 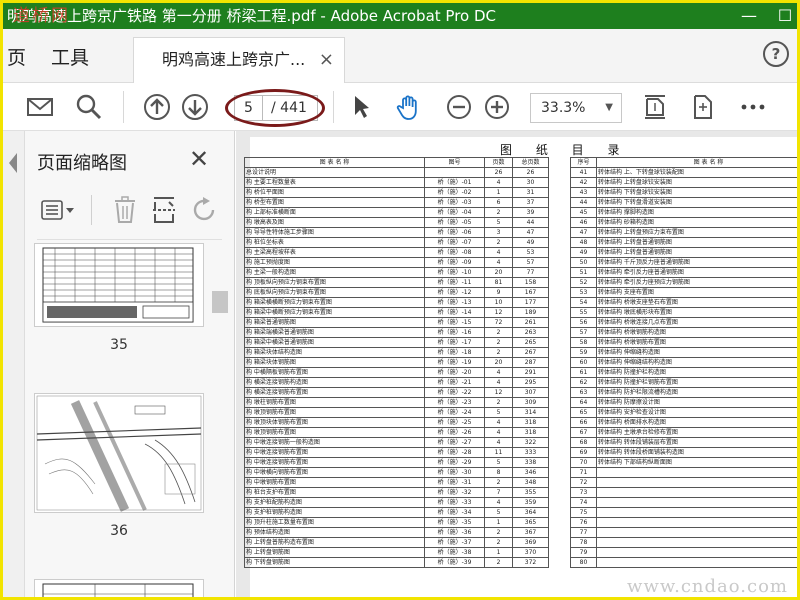 I want to click on table-row: 60 转体结构 伸缩缝结构构造图, so click(x=683, y=362).